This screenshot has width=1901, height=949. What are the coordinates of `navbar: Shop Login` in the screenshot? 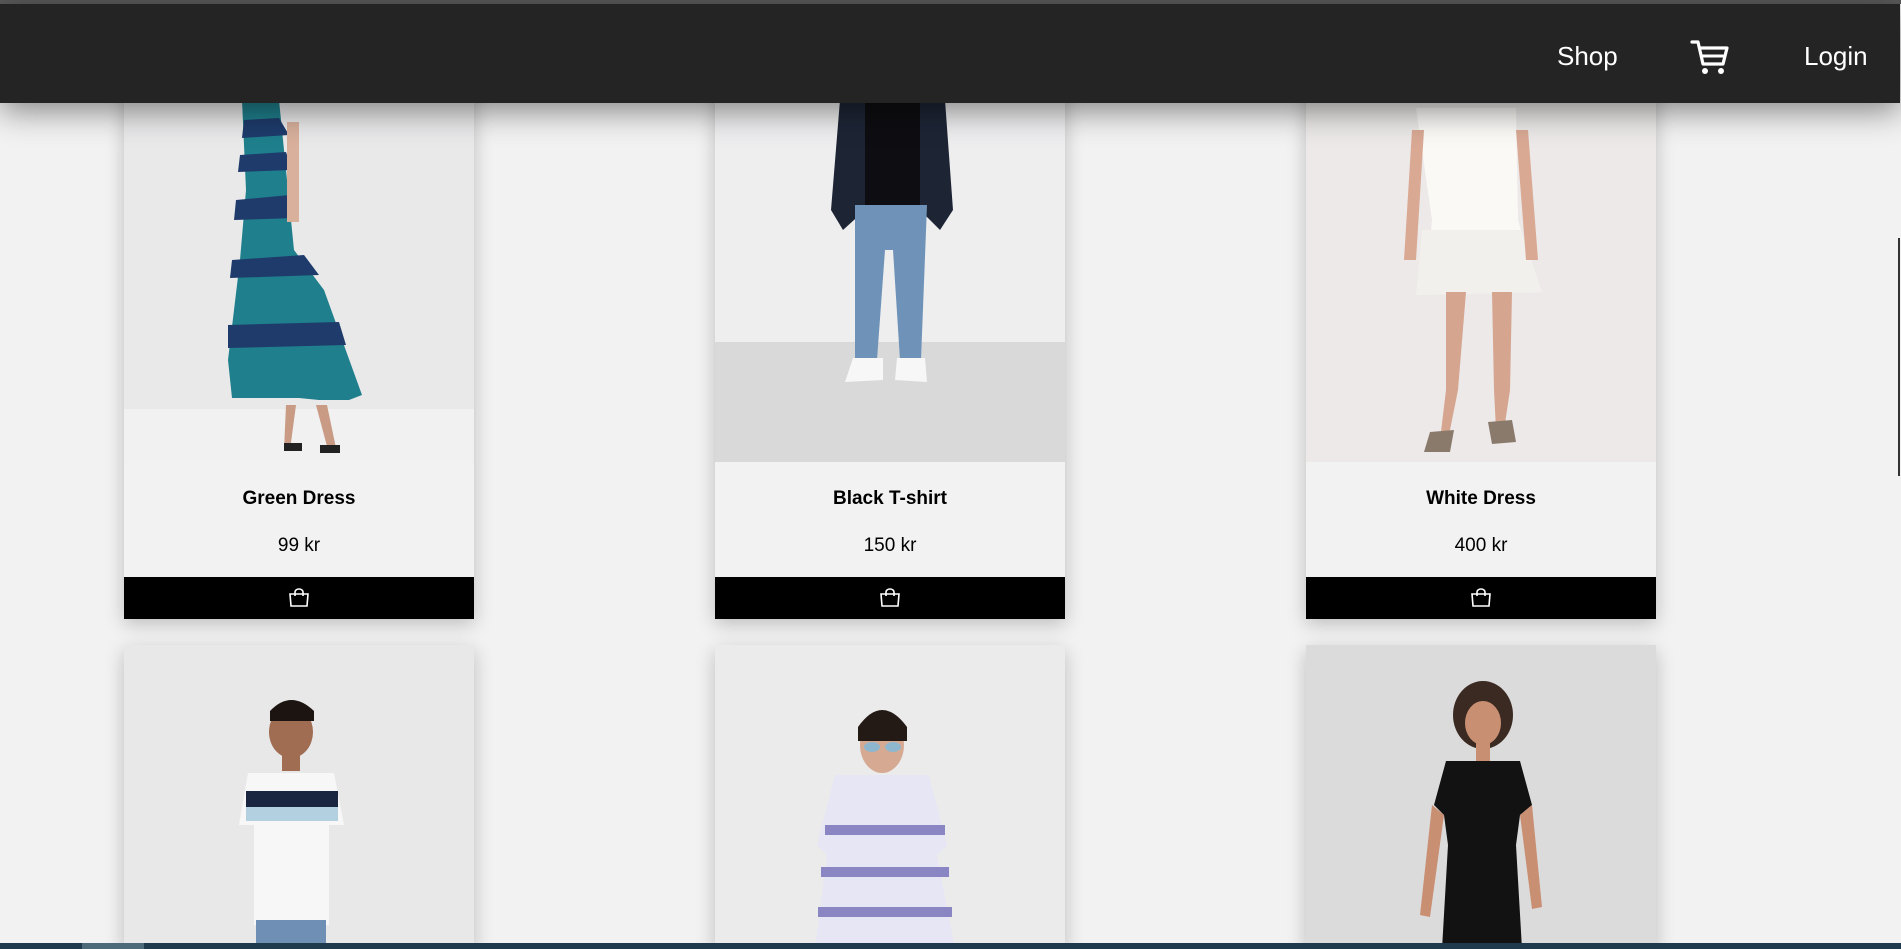 It's located at (950, 53).